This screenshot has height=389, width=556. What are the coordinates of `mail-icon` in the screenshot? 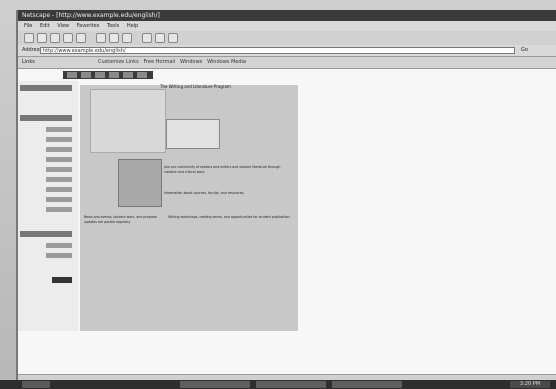 It's located at (147, 38).